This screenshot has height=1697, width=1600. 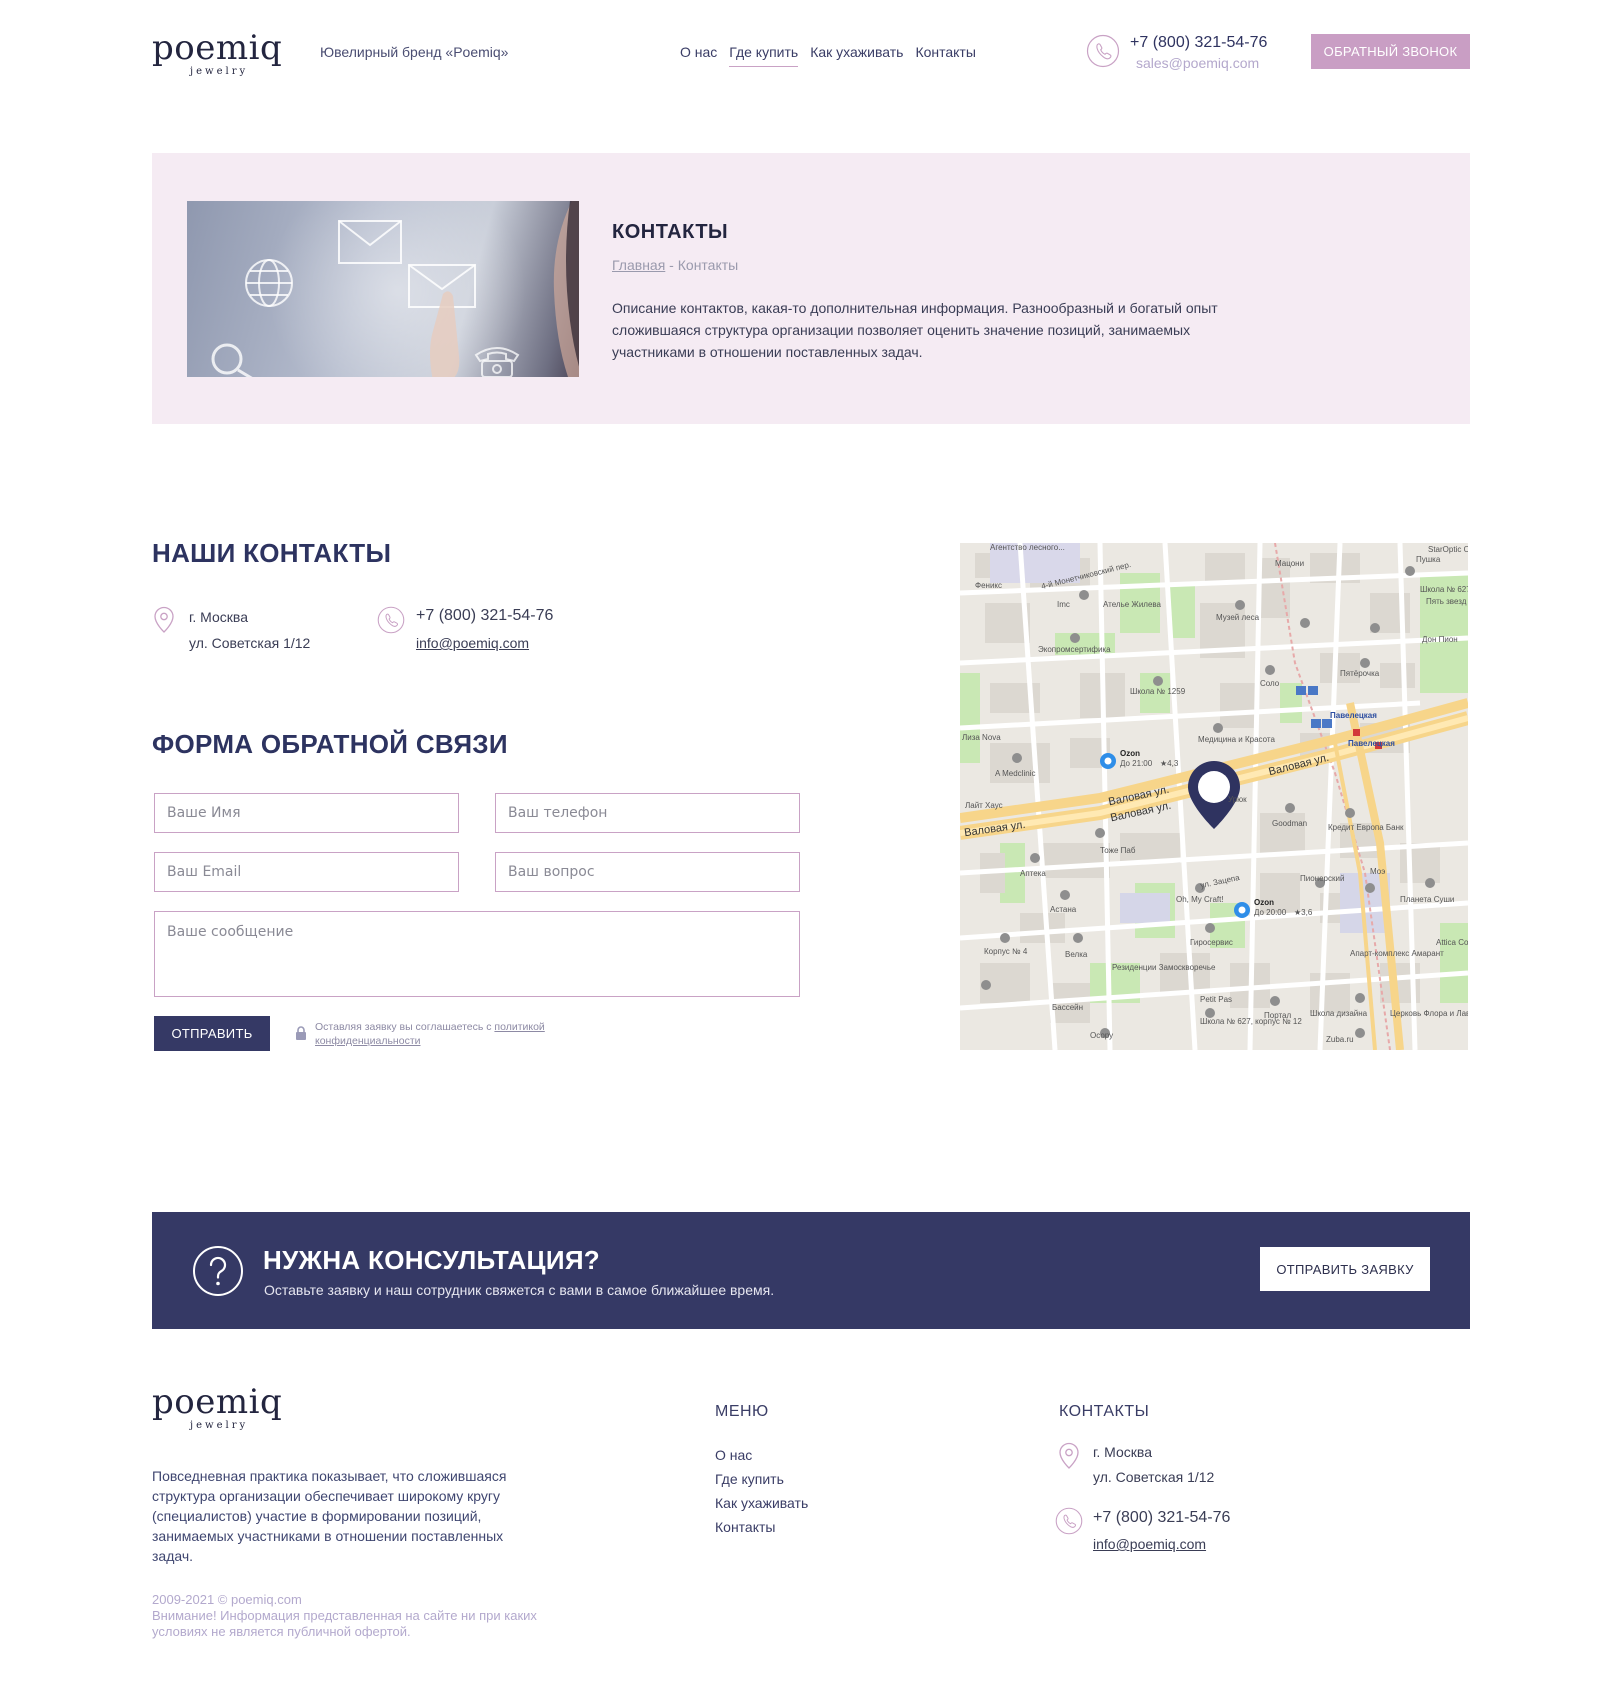 I want to click on header-phone: +7 (800) 321-54-76, so click(x=1198, y=43).